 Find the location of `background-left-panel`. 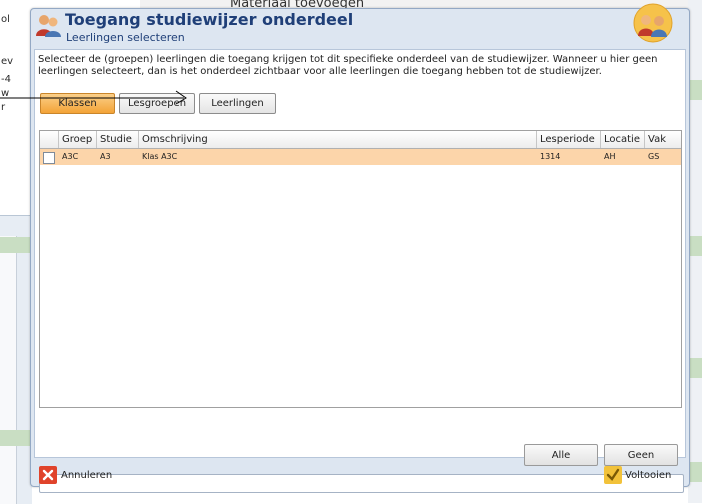

background-left-panel is located at coordinates (16, 359).